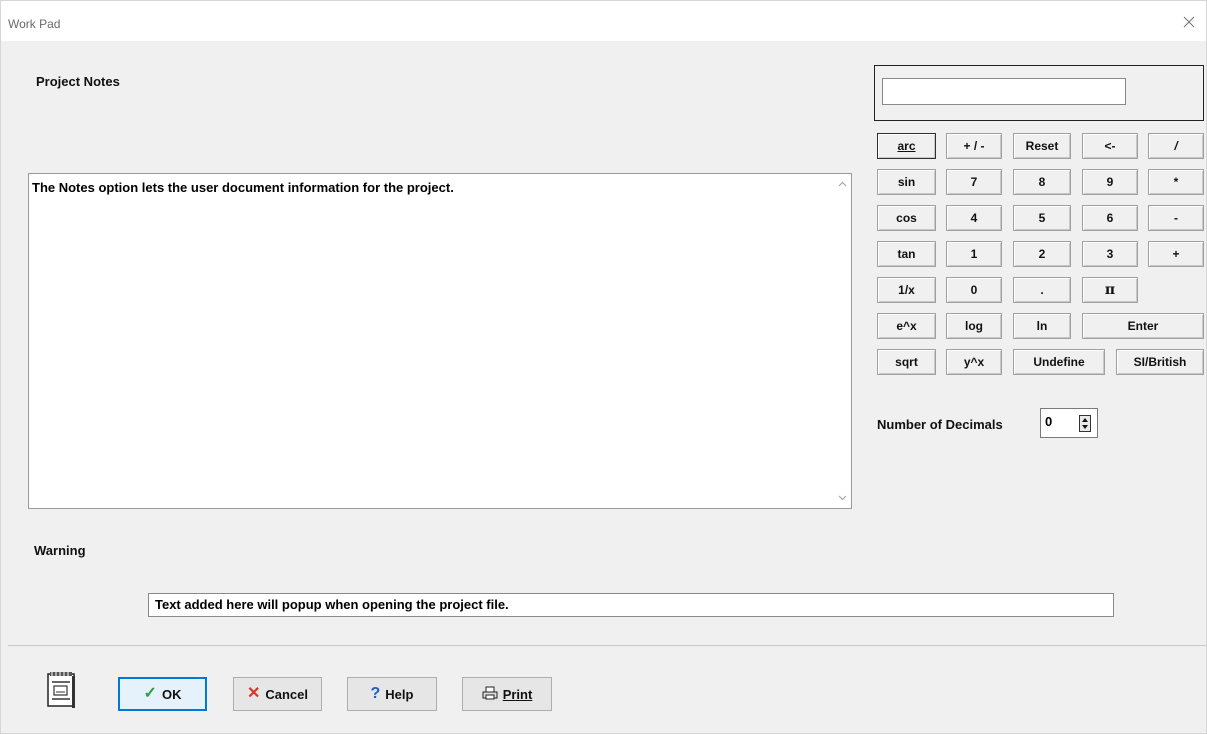 The width and height of the screenshot is (1207, 734). Describe the element at coordinates (940, 424) in the screenshot. I see `number-of-decimals-label: Number of Decimals` at that location.